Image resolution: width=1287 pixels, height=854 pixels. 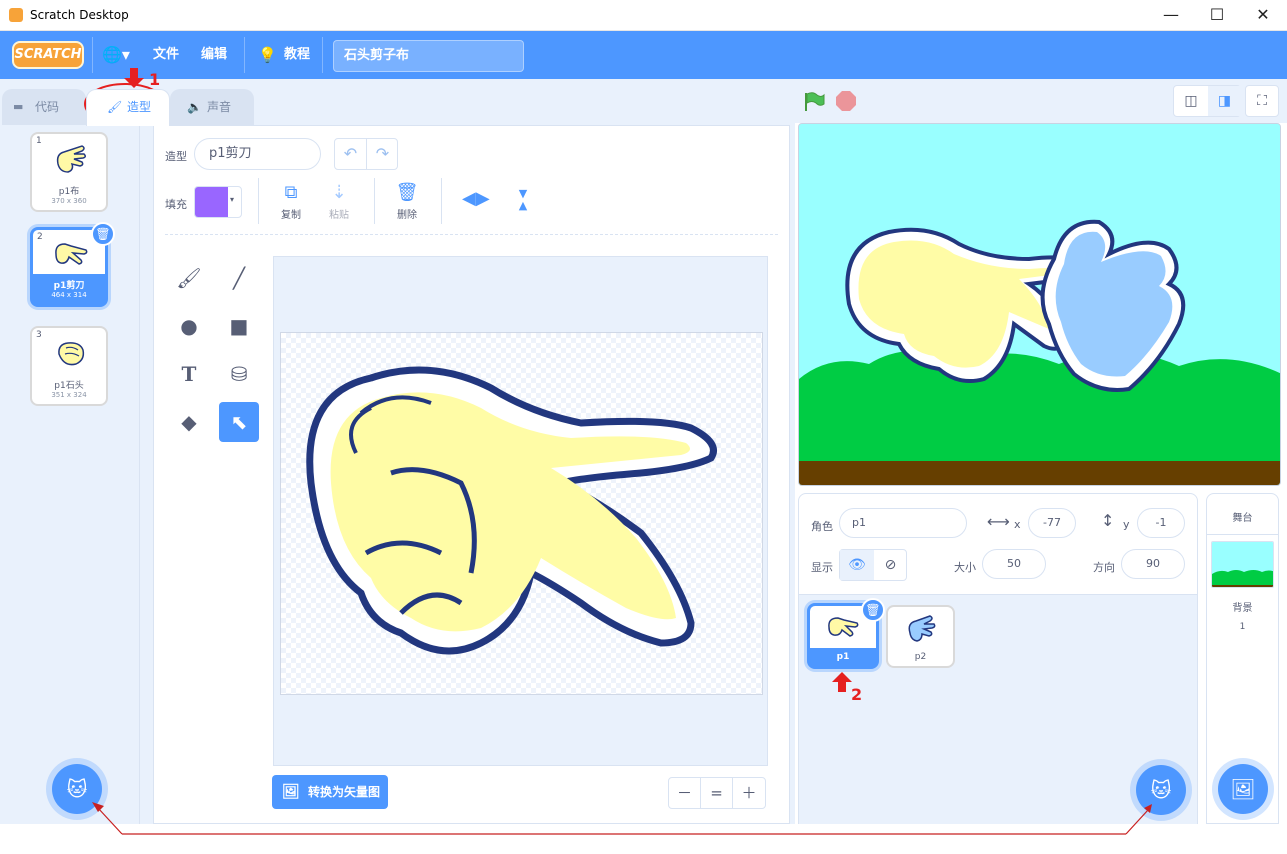 What do you see at coordinates (77, 789) in the screenshot?
I see `choose-costume-button: 🐱` at bounding box center [77, 789].